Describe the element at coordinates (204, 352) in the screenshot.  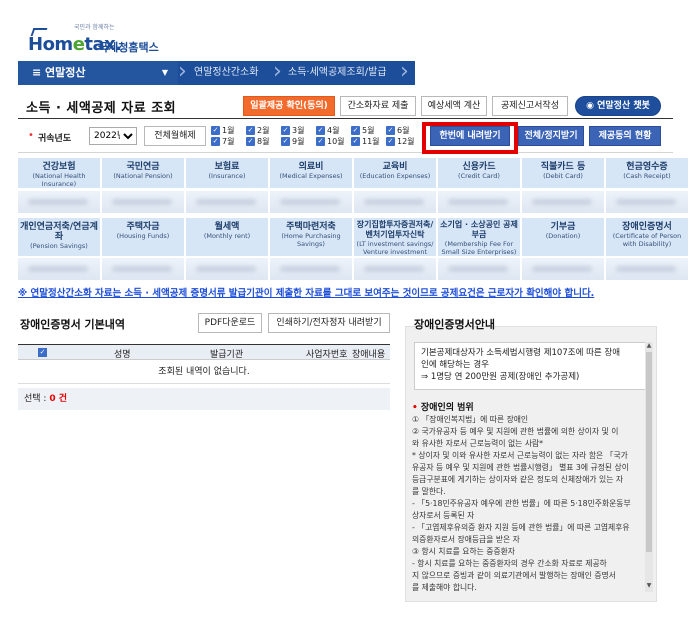
I see `table-header: ✓ 성명 발급기관 사업자번호 장애내용` at that location.